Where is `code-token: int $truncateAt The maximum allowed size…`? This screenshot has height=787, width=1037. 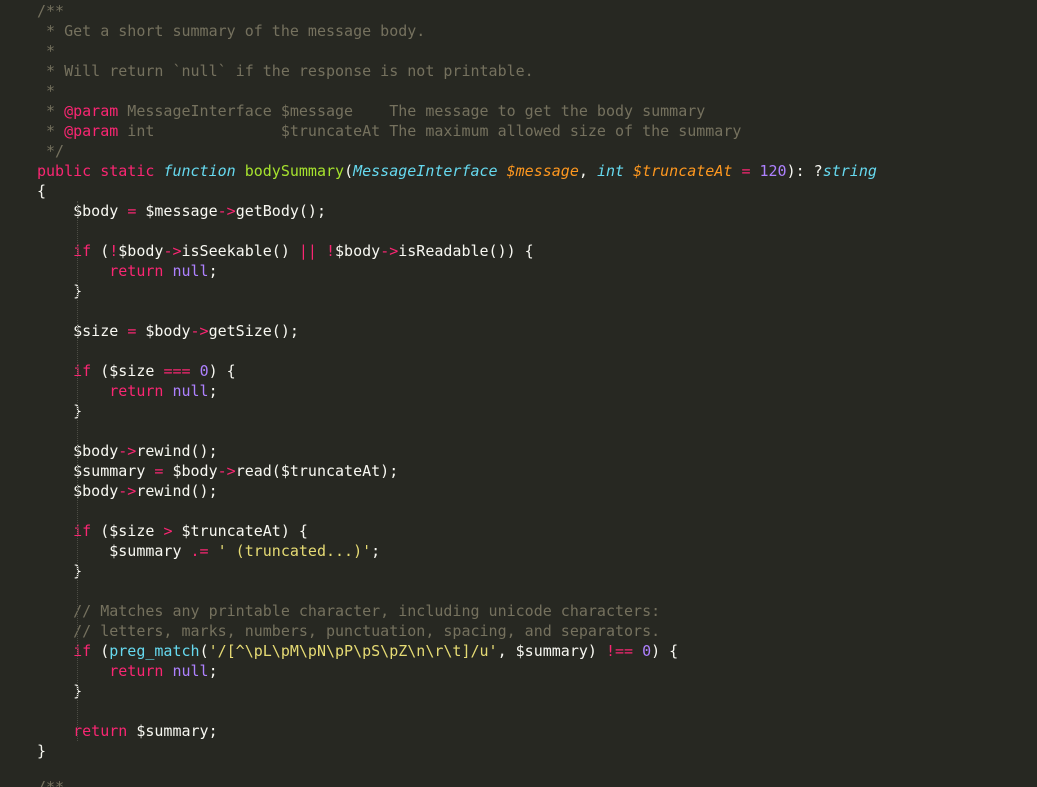 code-token: int $truncateAt The maximum allowed size… is located at coordinates (430, 131).